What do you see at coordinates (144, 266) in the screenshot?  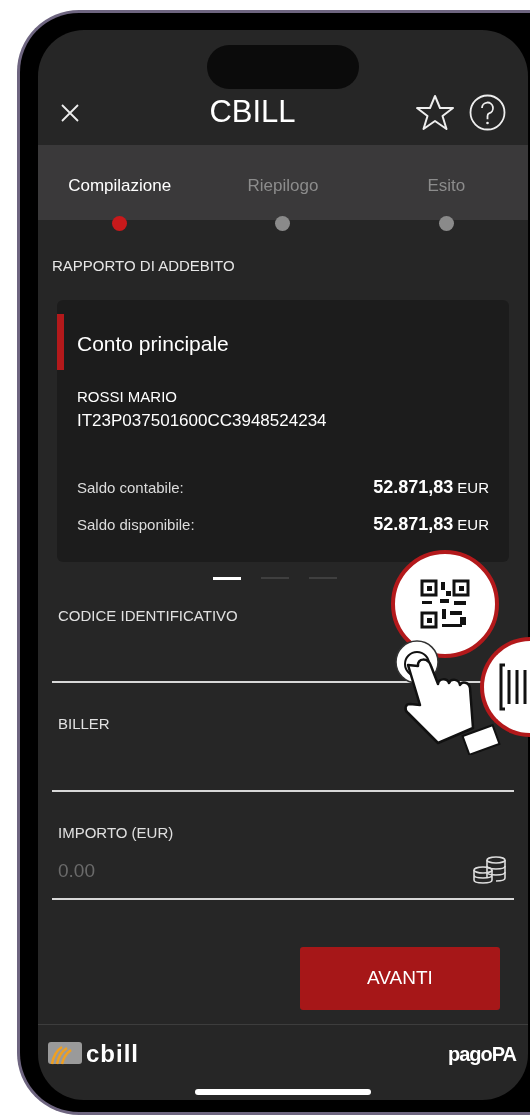 I see `section-title: RAPPORTO DI ADDEBITO` at bounding box center [144, 266].